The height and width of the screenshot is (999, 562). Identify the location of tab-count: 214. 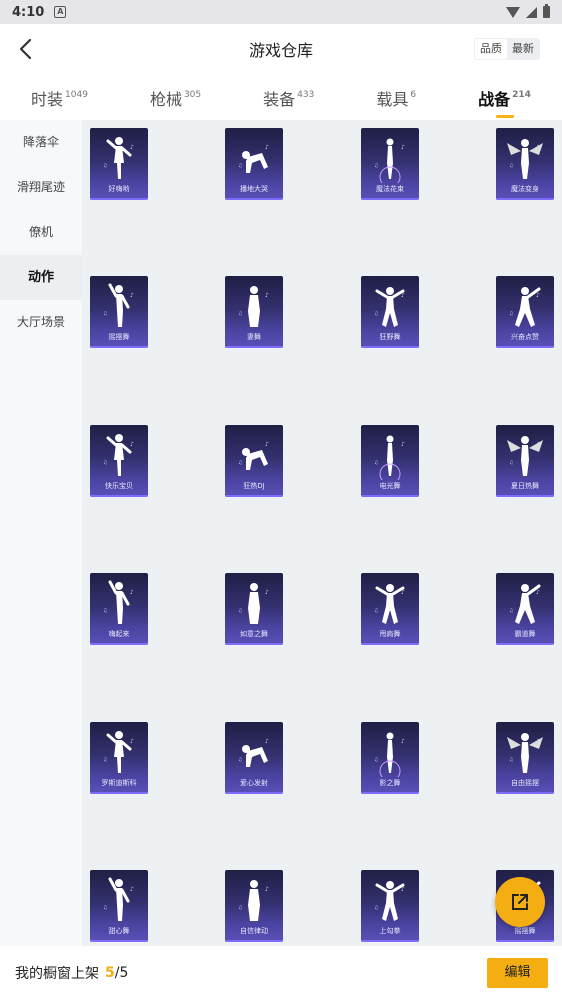
(521, 95).